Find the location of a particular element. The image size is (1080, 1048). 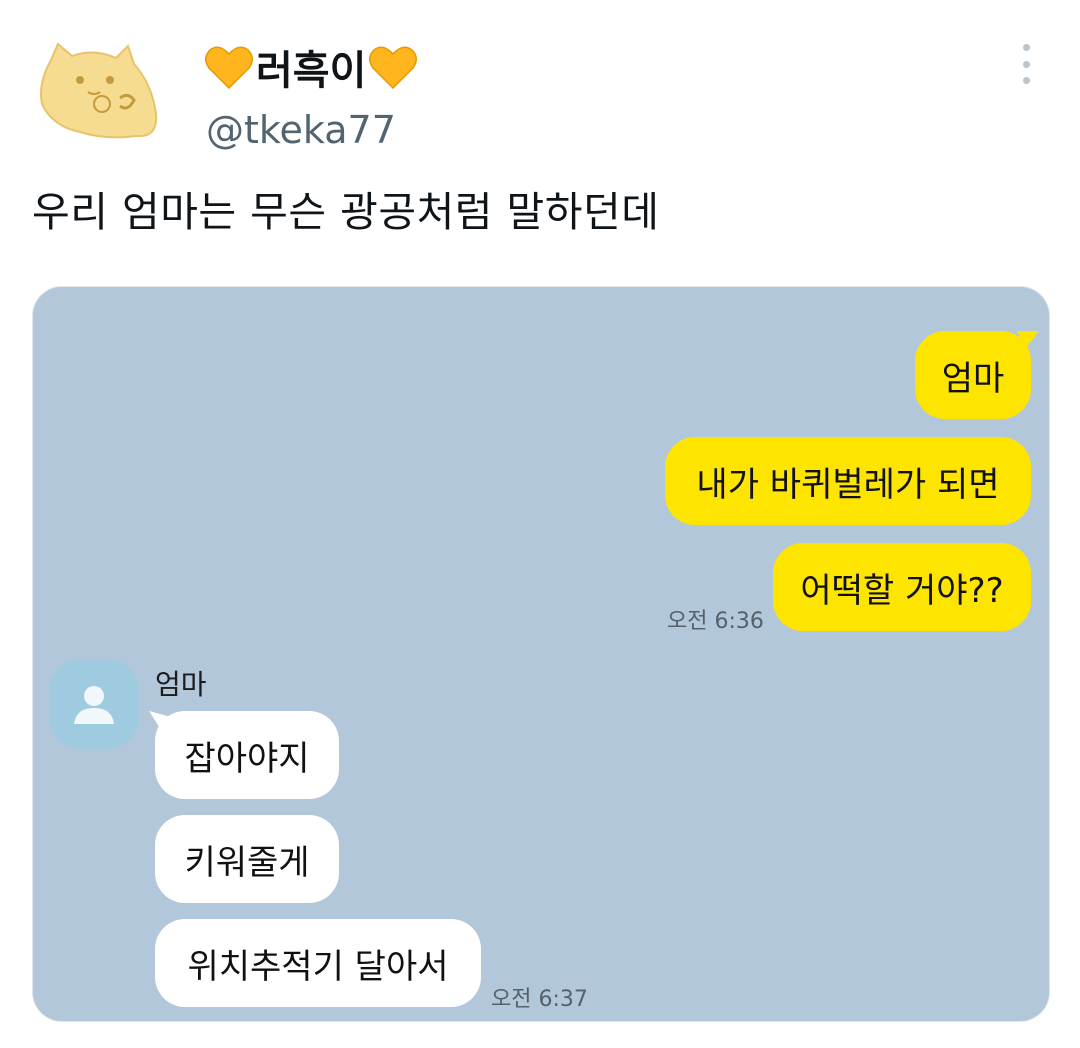

cat-sticker-avatar-icon is located at coordinates (99, 90).